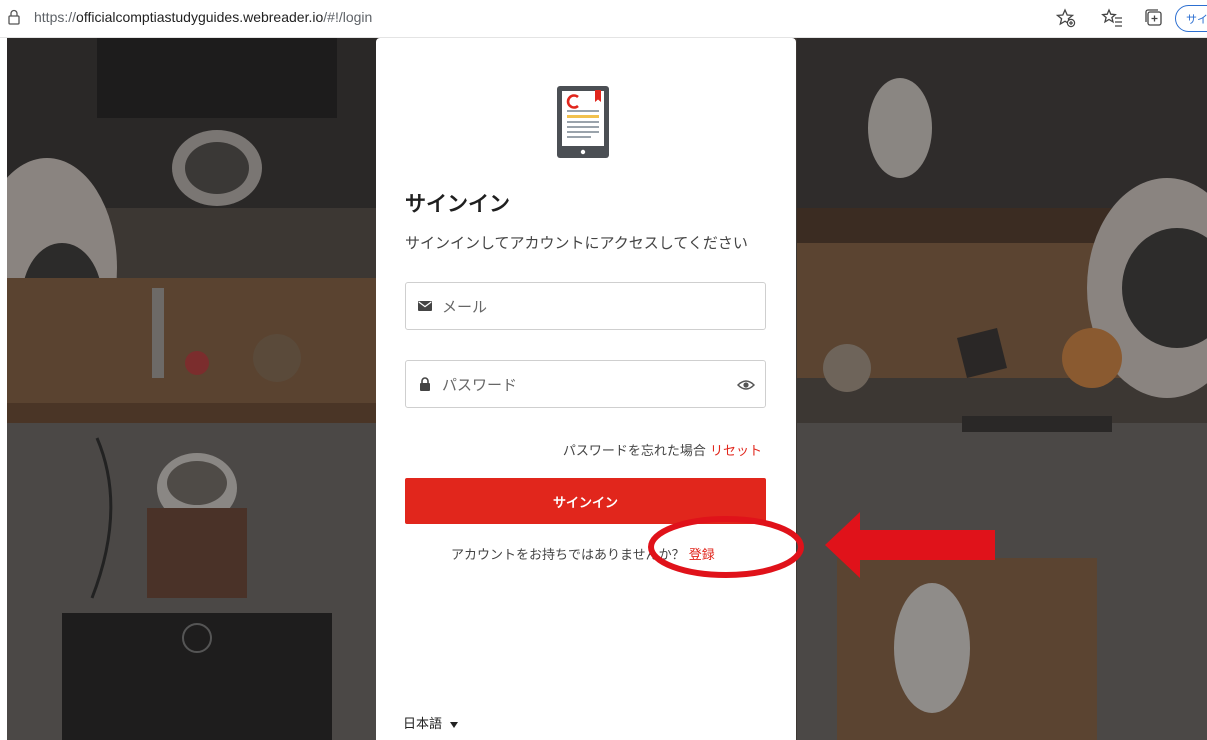 This screenshot has width=1207, height=740. Describe the element at coordinates (634, 451) in the screenshot. I see `forgot-password-text: パスワードを忘れた場合` at that location.